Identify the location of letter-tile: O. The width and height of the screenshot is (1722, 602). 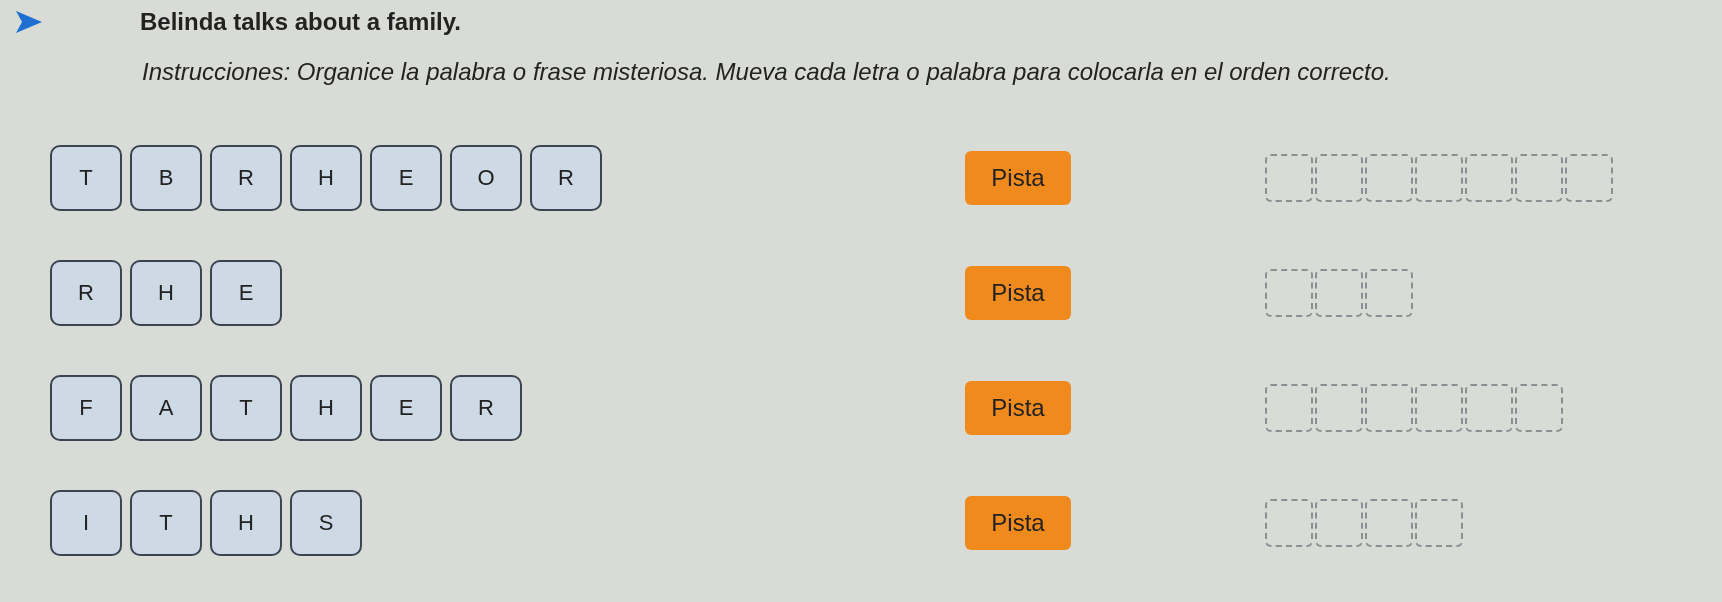
(486, 177).